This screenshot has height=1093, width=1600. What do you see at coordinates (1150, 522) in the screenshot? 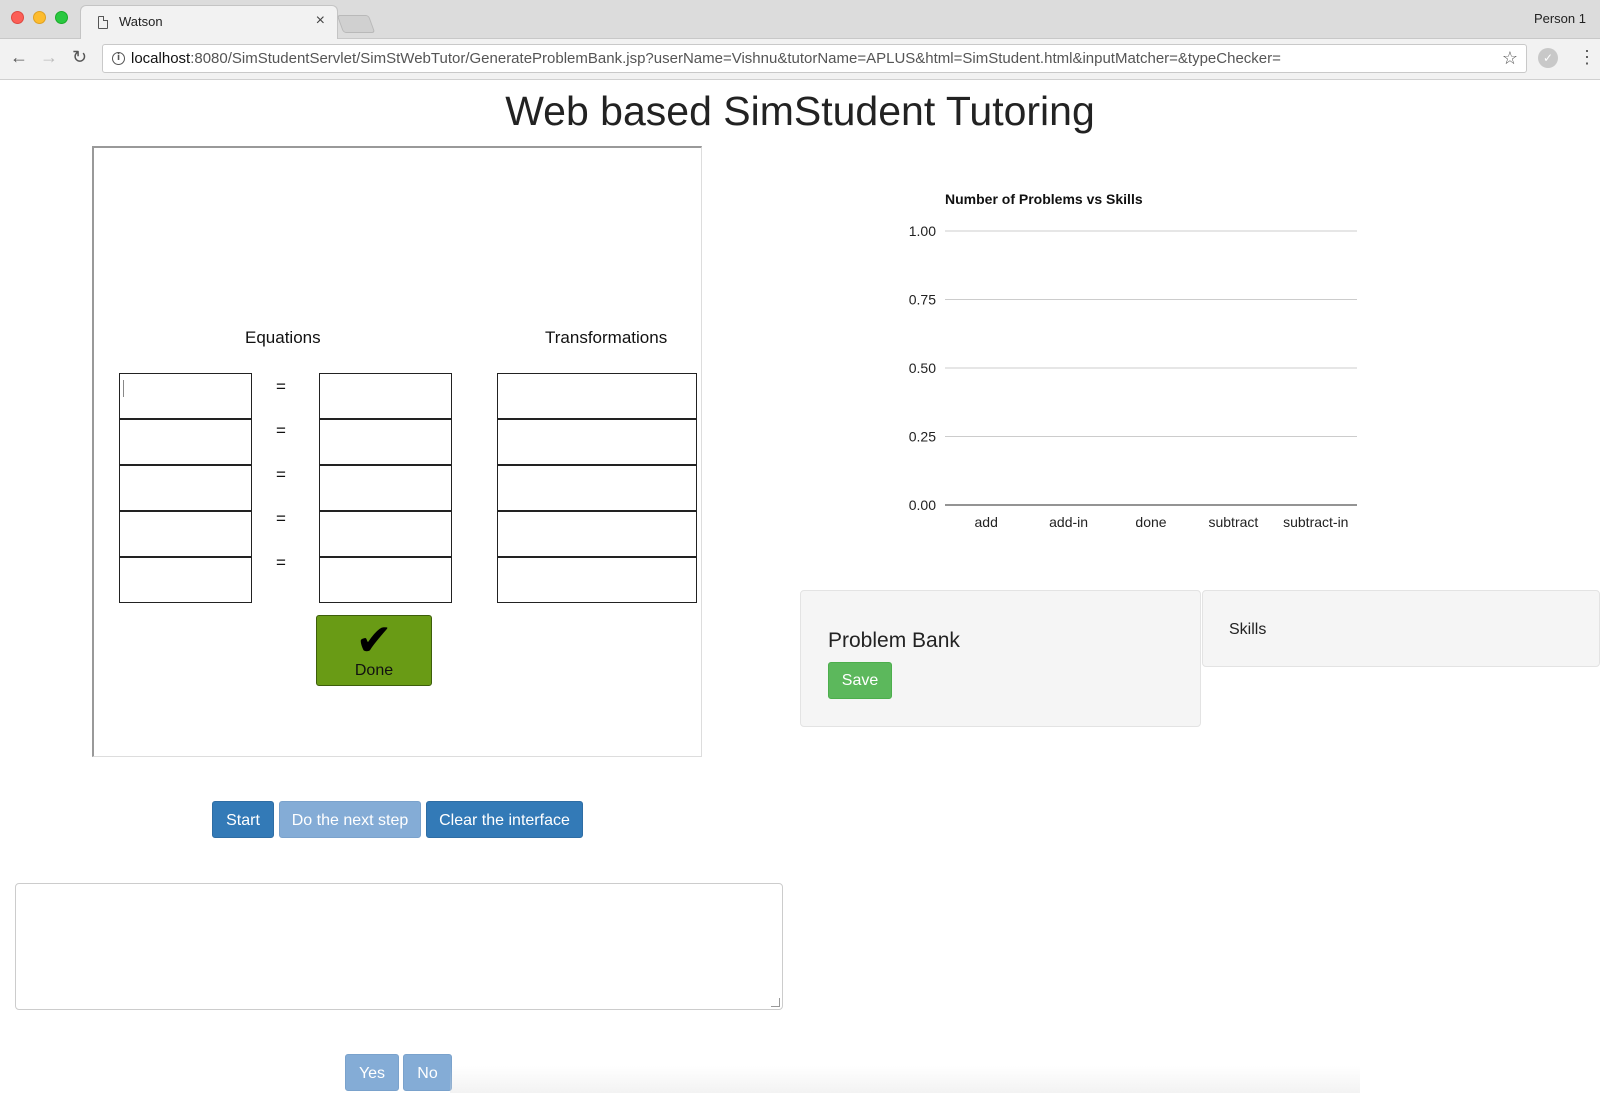
I see `x-tick-label: done` at bounding box center [1150, 522].